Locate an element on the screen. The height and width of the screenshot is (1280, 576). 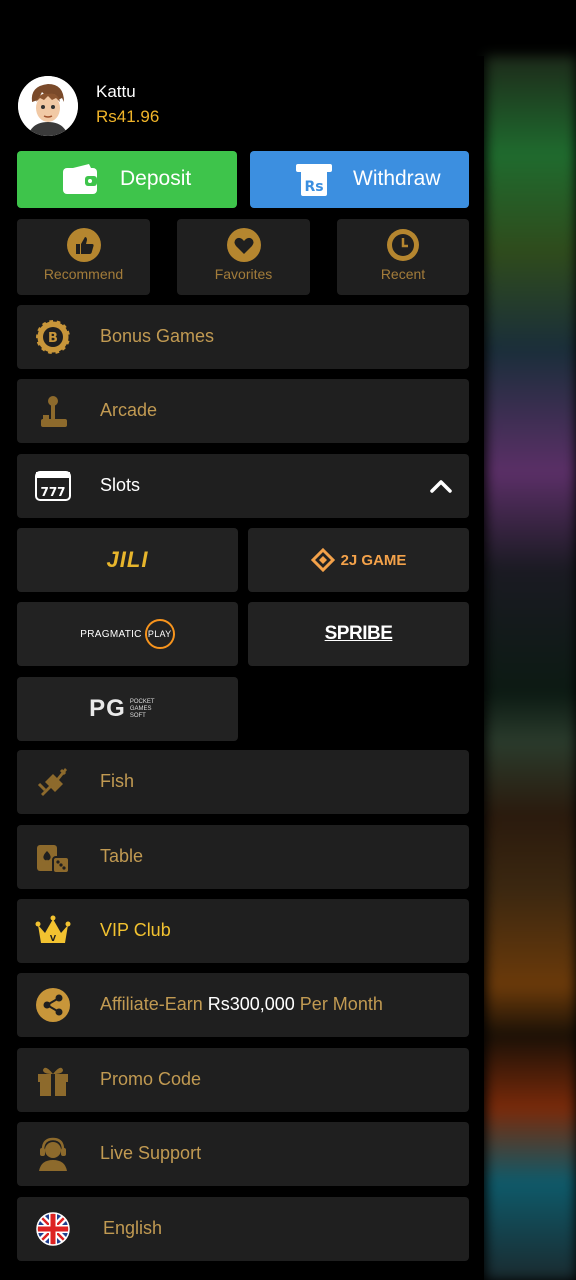
slots-label: Slots is located at coordinates (120, 485).